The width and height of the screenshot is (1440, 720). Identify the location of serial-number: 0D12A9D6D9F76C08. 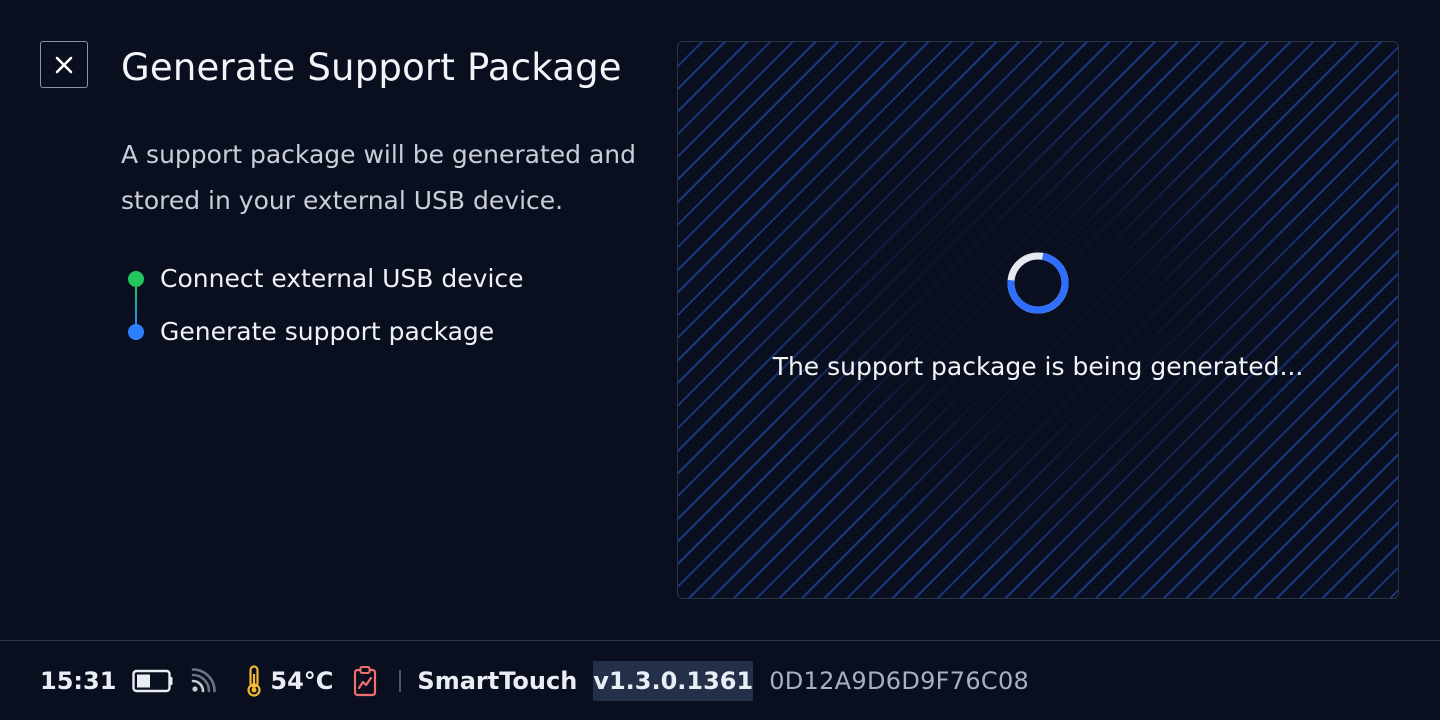
(899, 680).